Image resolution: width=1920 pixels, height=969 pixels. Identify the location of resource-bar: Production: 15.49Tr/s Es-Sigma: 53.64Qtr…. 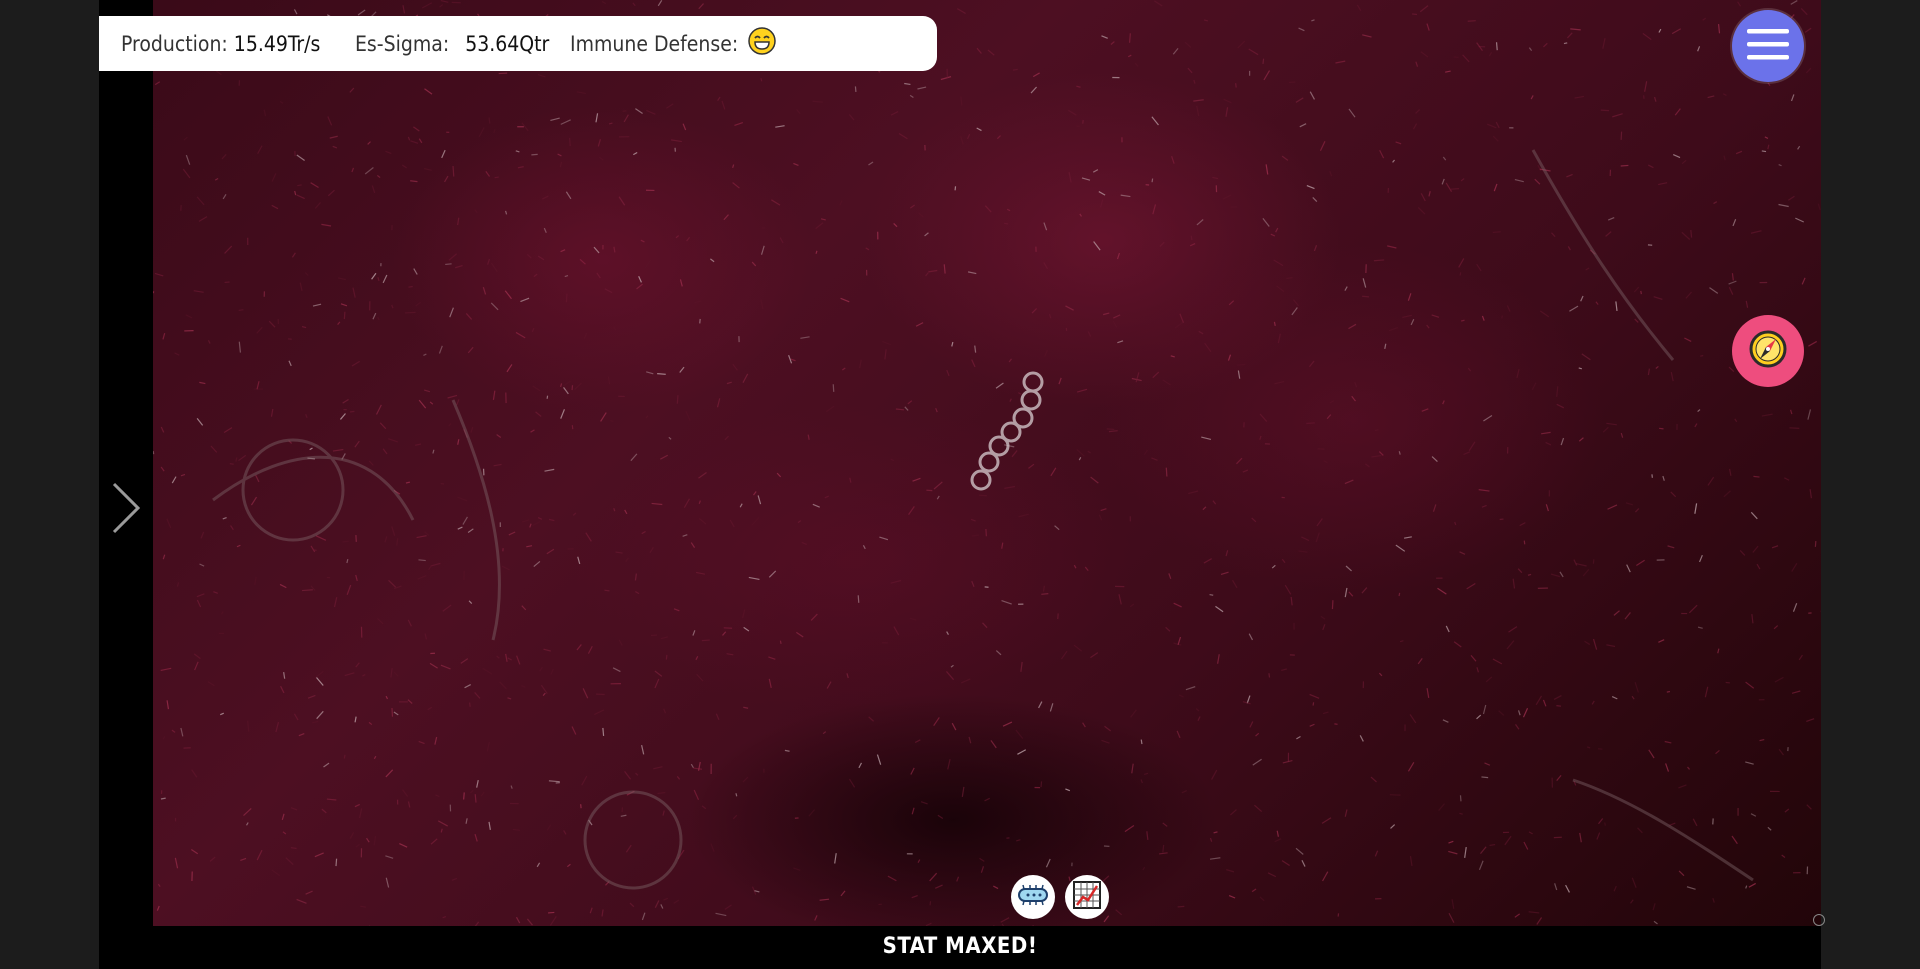
(518, 43).